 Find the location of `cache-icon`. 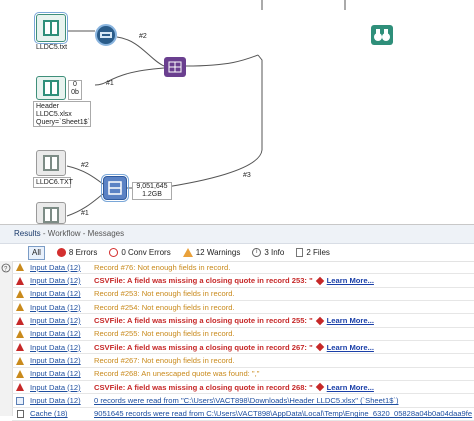

cache-icon is located at coordinates (106, 35).